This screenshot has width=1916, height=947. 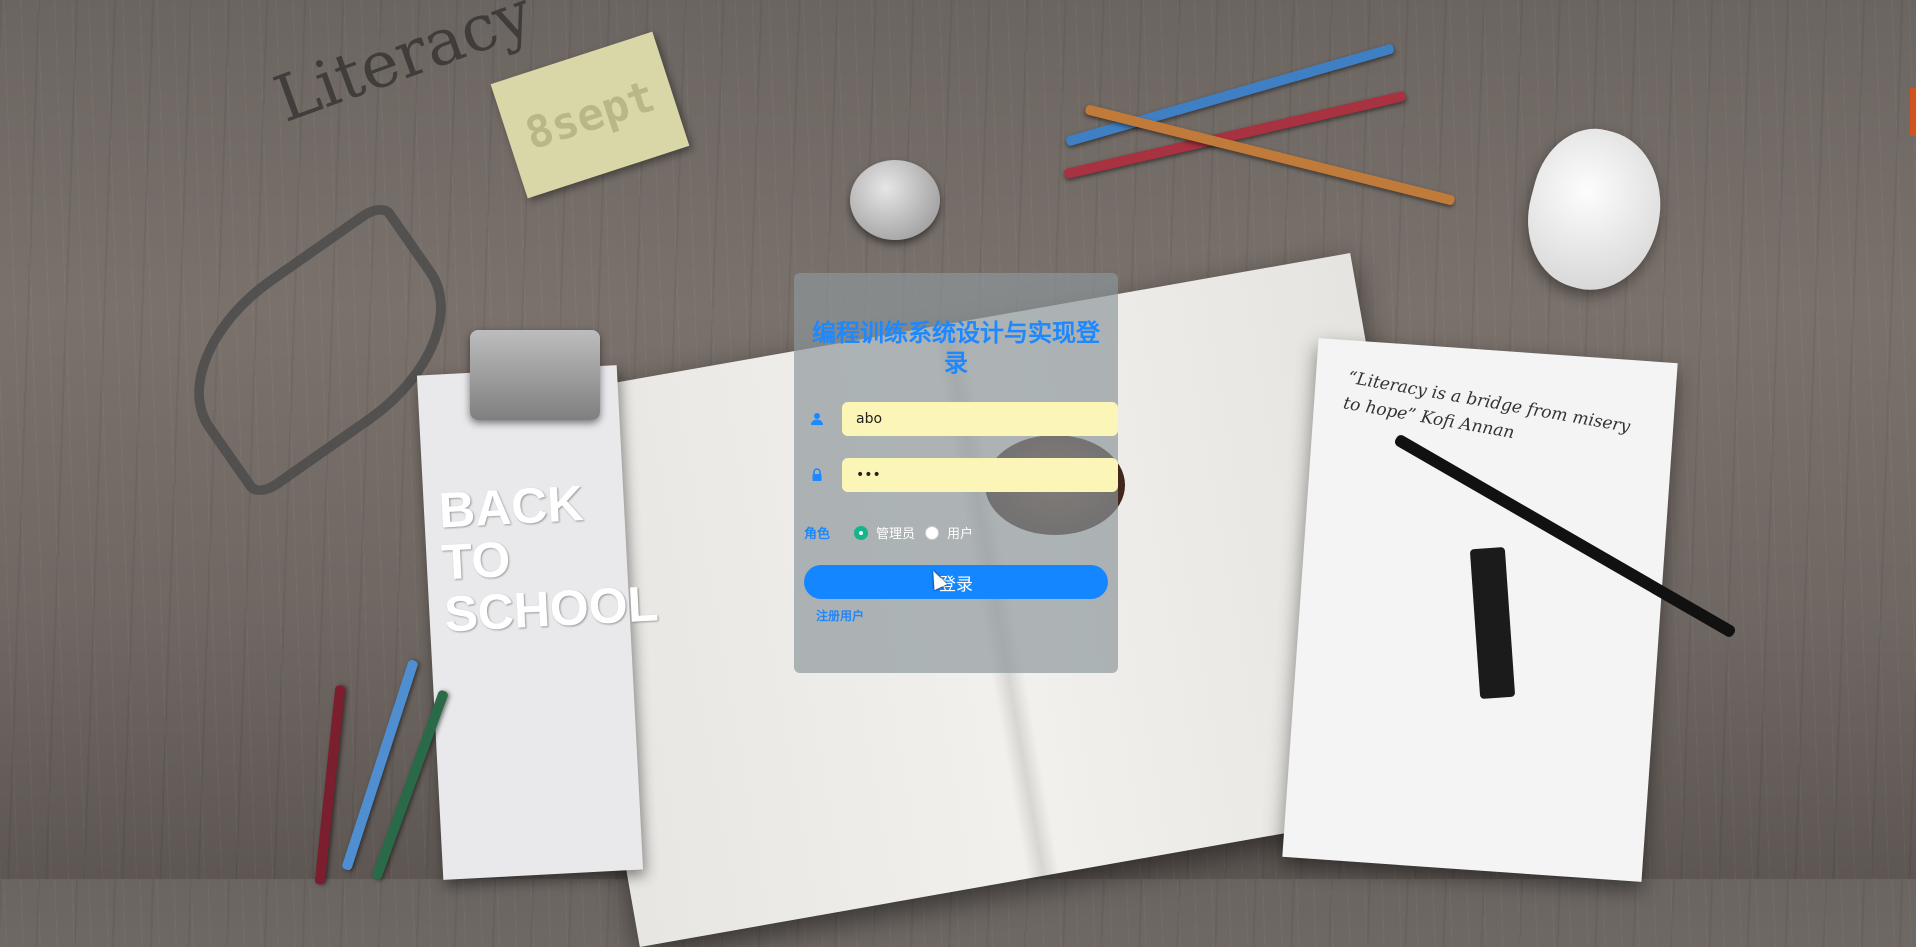 What do you see at coordinates (817, 418) in the screenshot?
I see `user-icon` at bounding box center [817, 418].